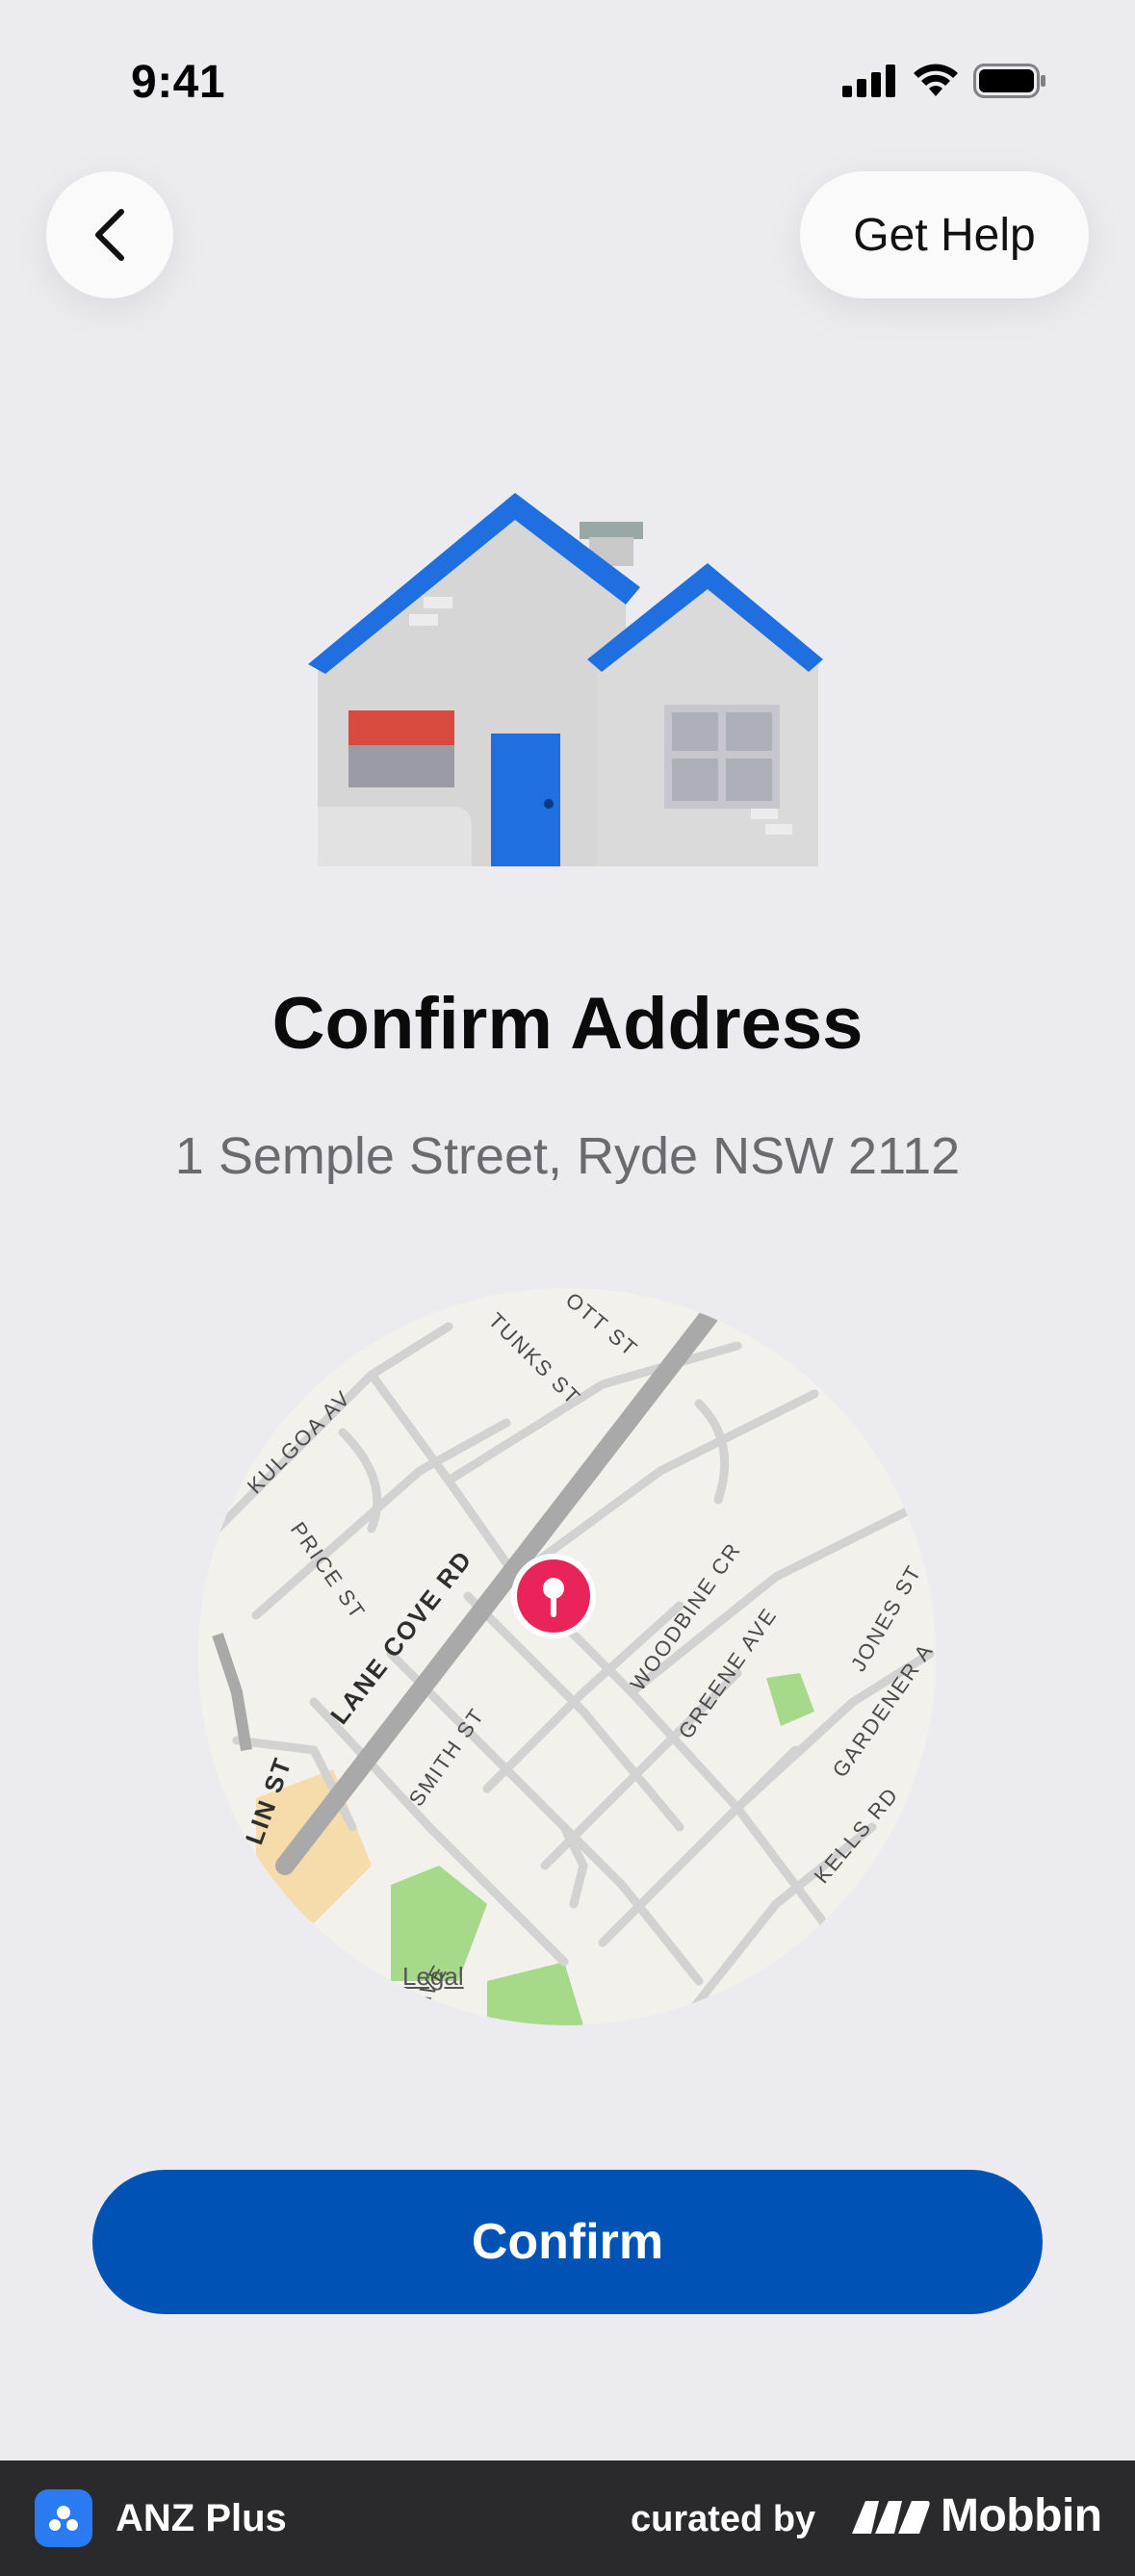  What do you see at coordinates (868, 80) in the screenshot?
I see `cellular-signal-icon` at bounding box center [868, 80].